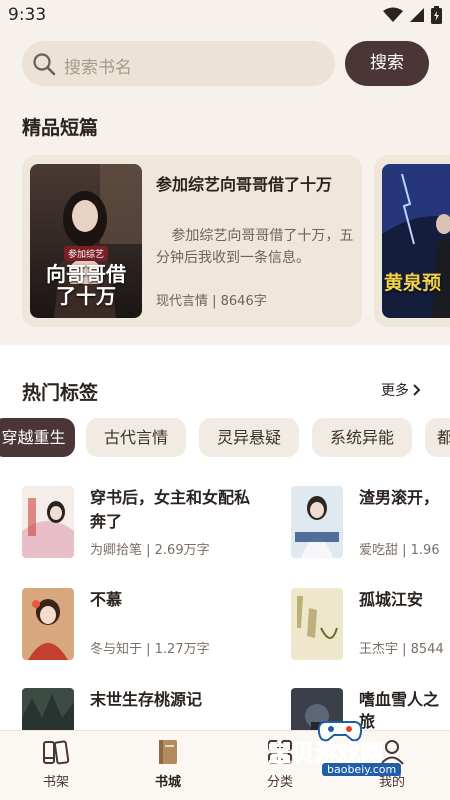 Image resolution: width=450 pixels, height=800 pixels. What do you see at coordinates (56, 752) in the screenshot?
I see `bookshelf-icon` at bounding box center [56, 752].